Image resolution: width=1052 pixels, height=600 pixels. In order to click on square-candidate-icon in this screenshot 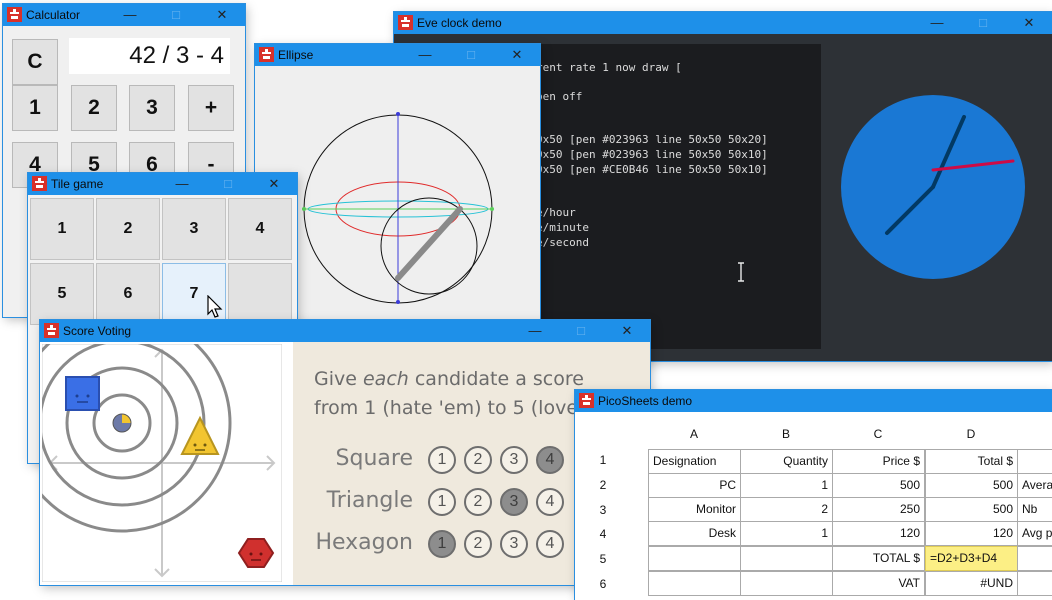, I will do `click(82, 393)`.